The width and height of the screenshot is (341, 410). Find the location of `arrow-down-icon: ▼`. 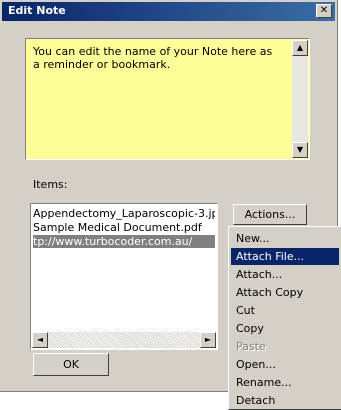

arrow-down-icon: ▼ is located at coordinates (300, 149).